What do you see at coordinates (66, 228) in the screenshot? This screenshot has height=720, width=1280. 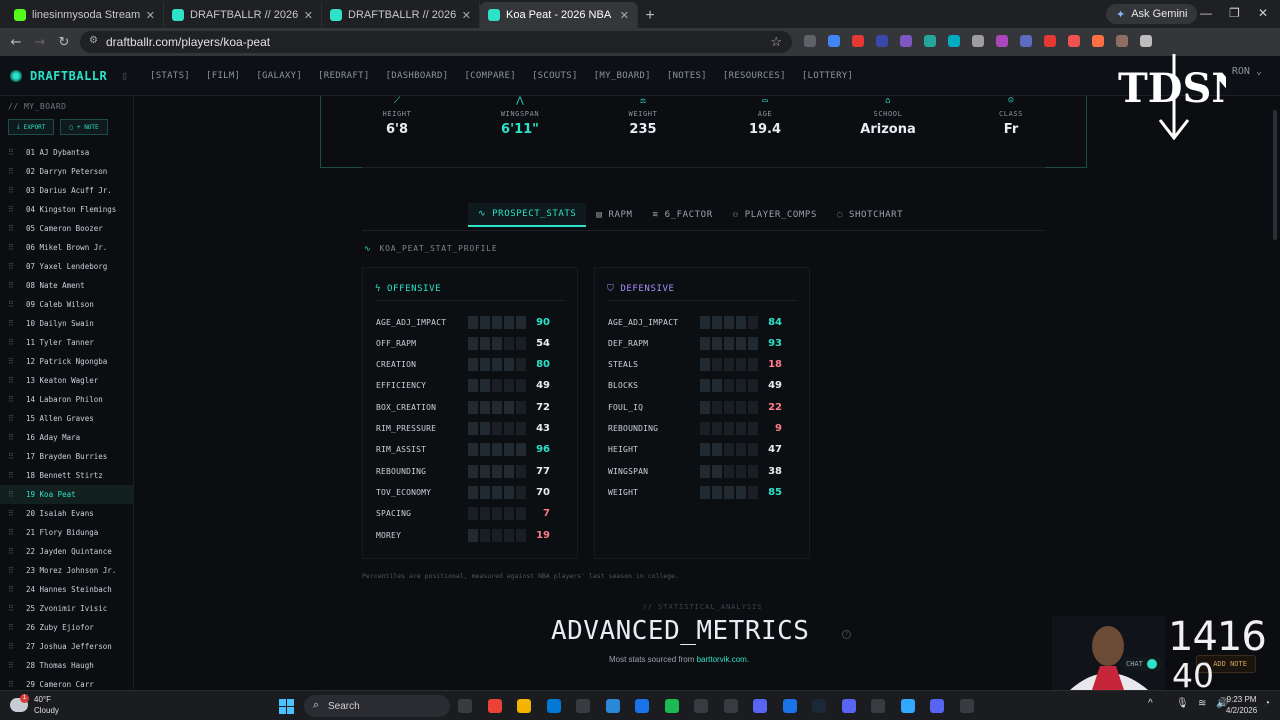 I see `board-list-item: ⠿ 05 Cameron Boozer` at bounding box center [66, 228].